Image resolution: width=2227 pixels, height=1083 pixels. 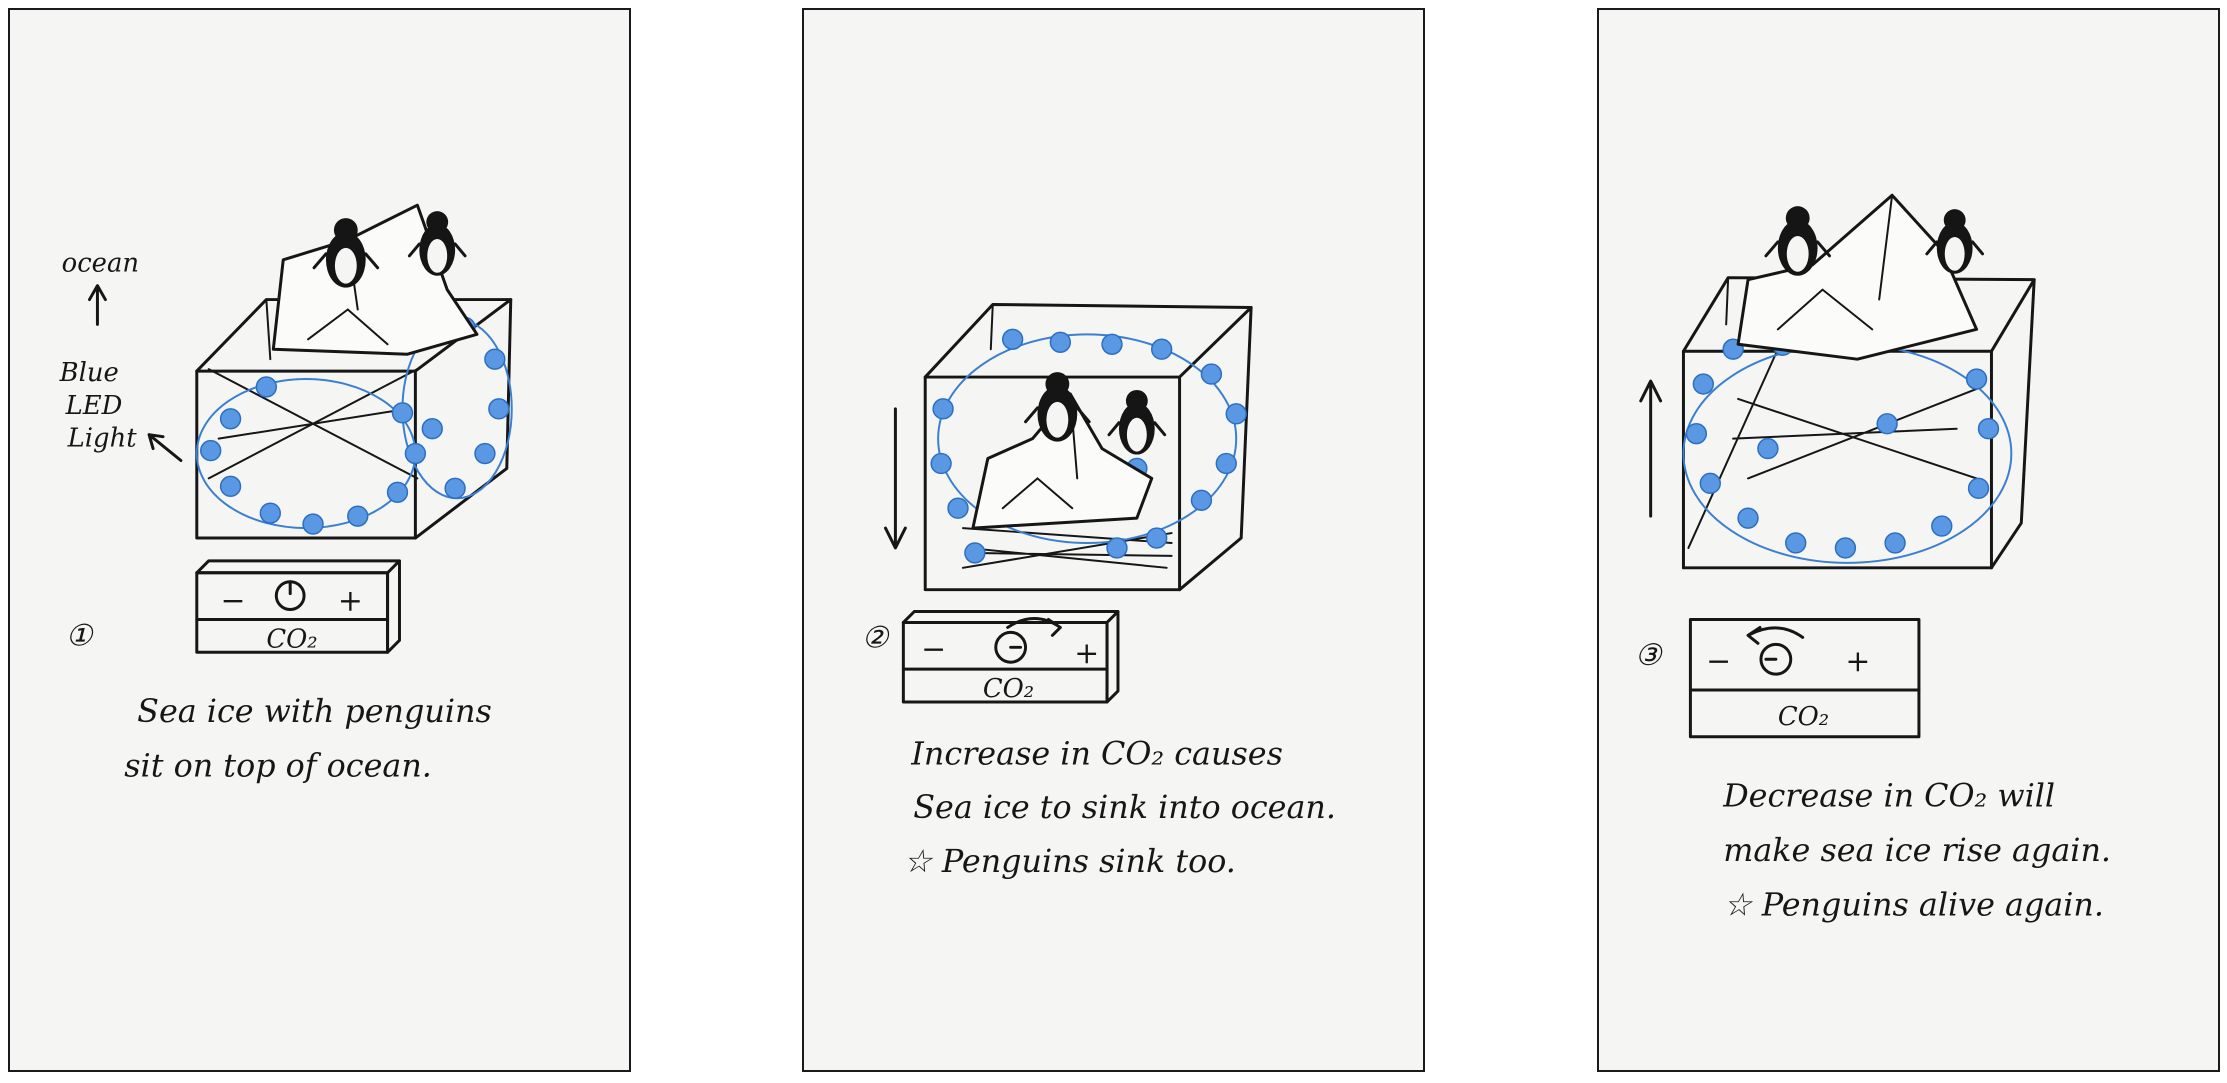 What do you see at coordinates (1917, 850) in the screenshot?
I see `caption-line-2: make sea ice rise again.` at bounding box center [1917, 850].